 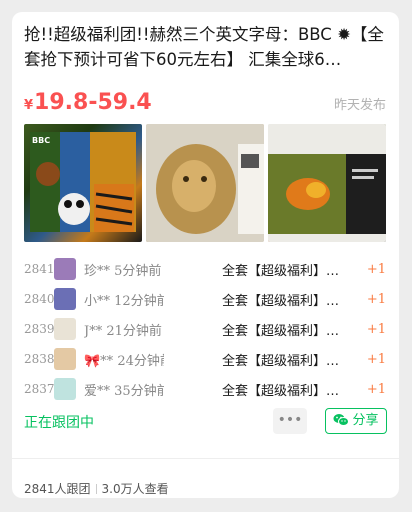 What do you see at coordinates (39, 299) in the screenshot?
I see `record-number: 2840` at bounding box center [39, 299].